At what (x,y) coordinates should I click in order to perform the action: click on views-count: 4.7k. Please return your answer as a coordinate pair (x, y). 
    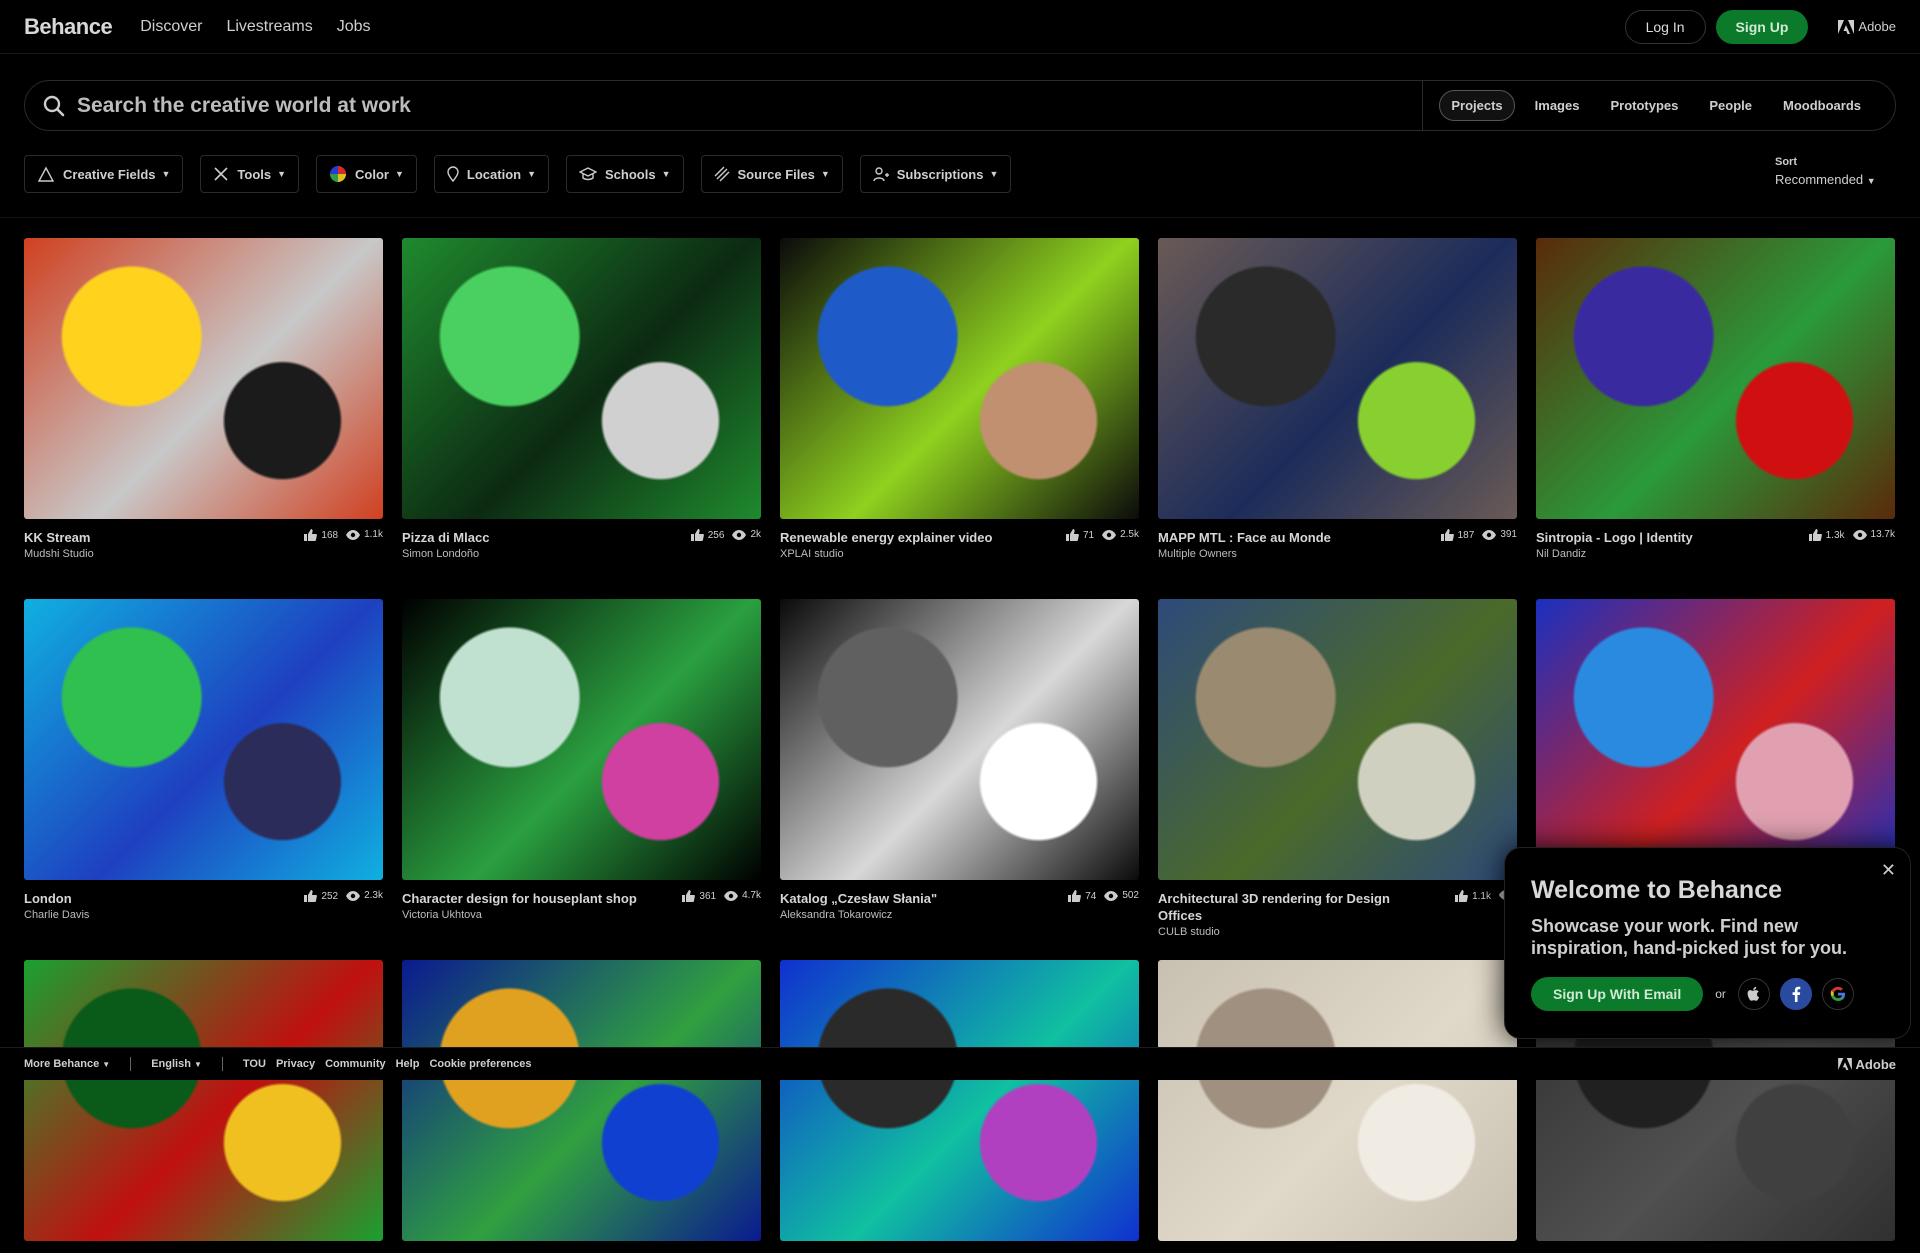
    Looking at the image, I should click on (751, 895).